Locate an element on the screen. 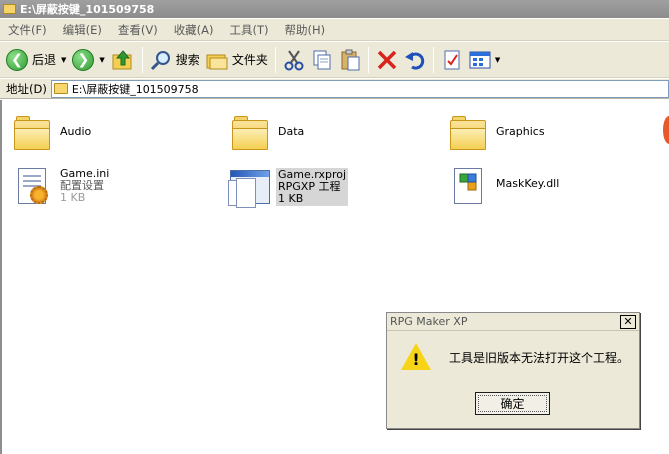  puzzle-icon is located at coordinates (468, 182).